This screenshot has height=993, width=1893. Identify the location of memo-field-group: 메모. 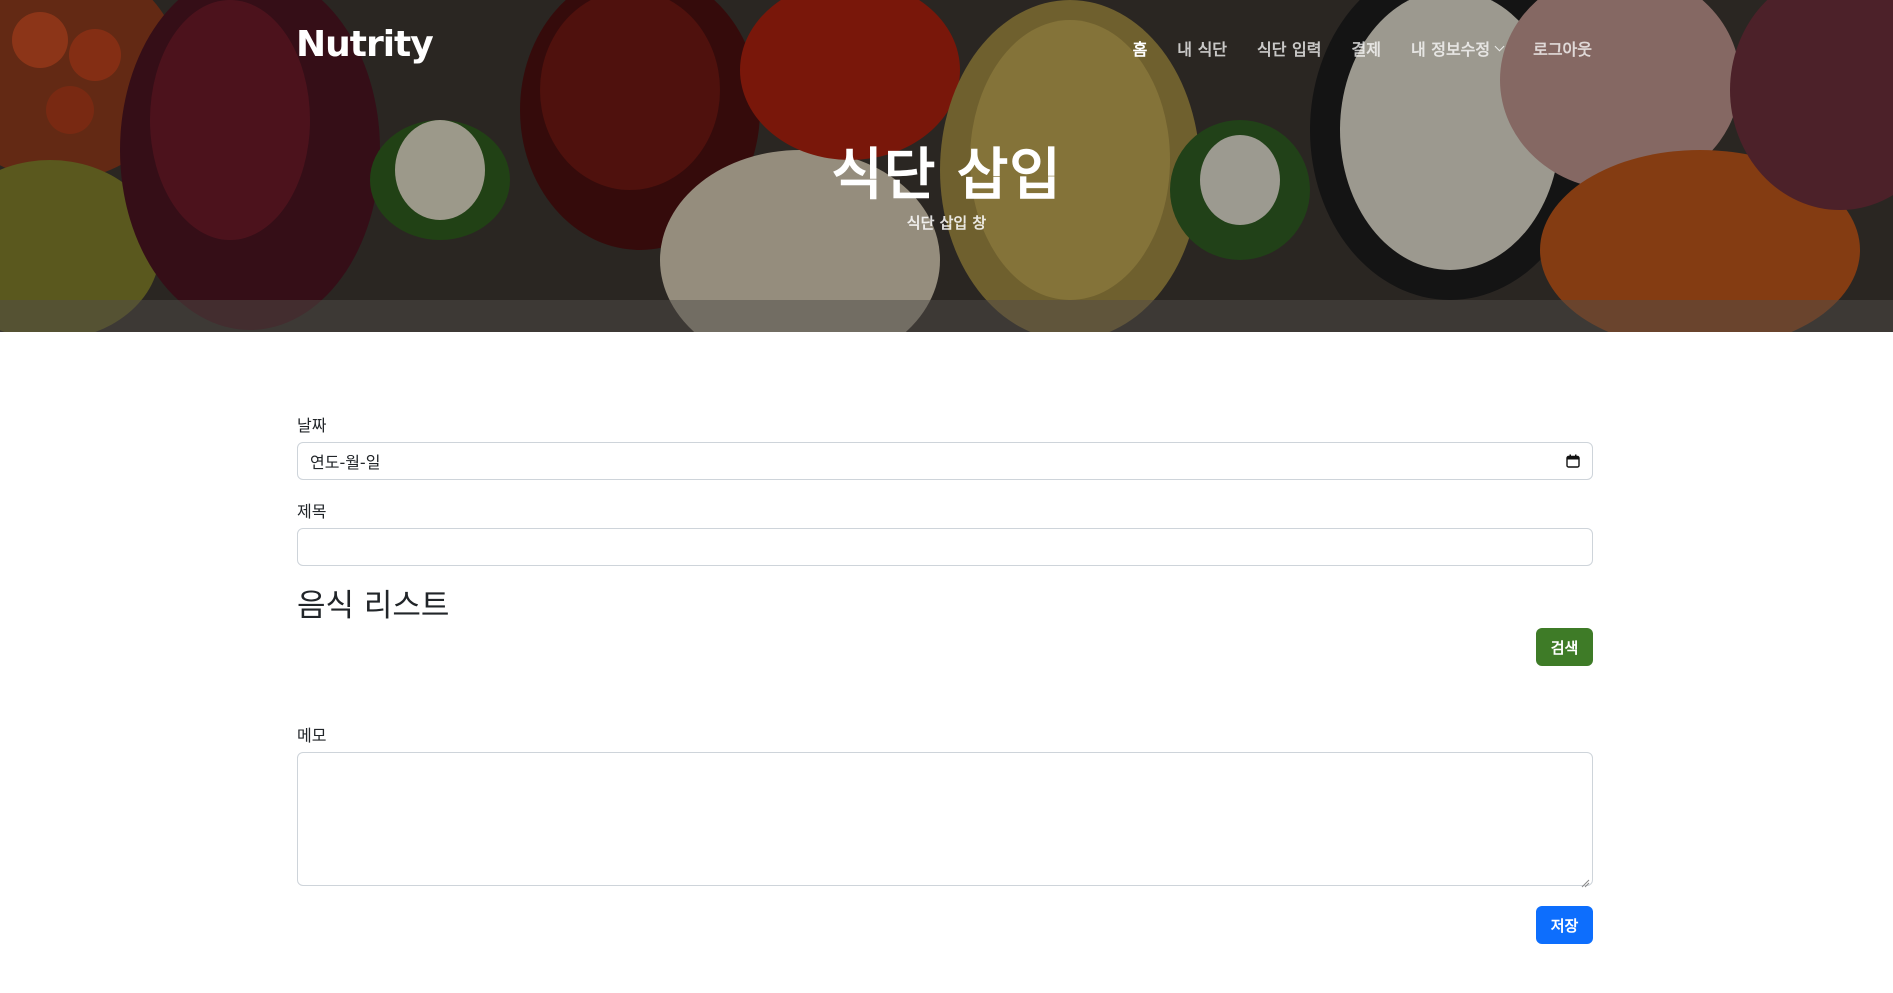
(945, 805).